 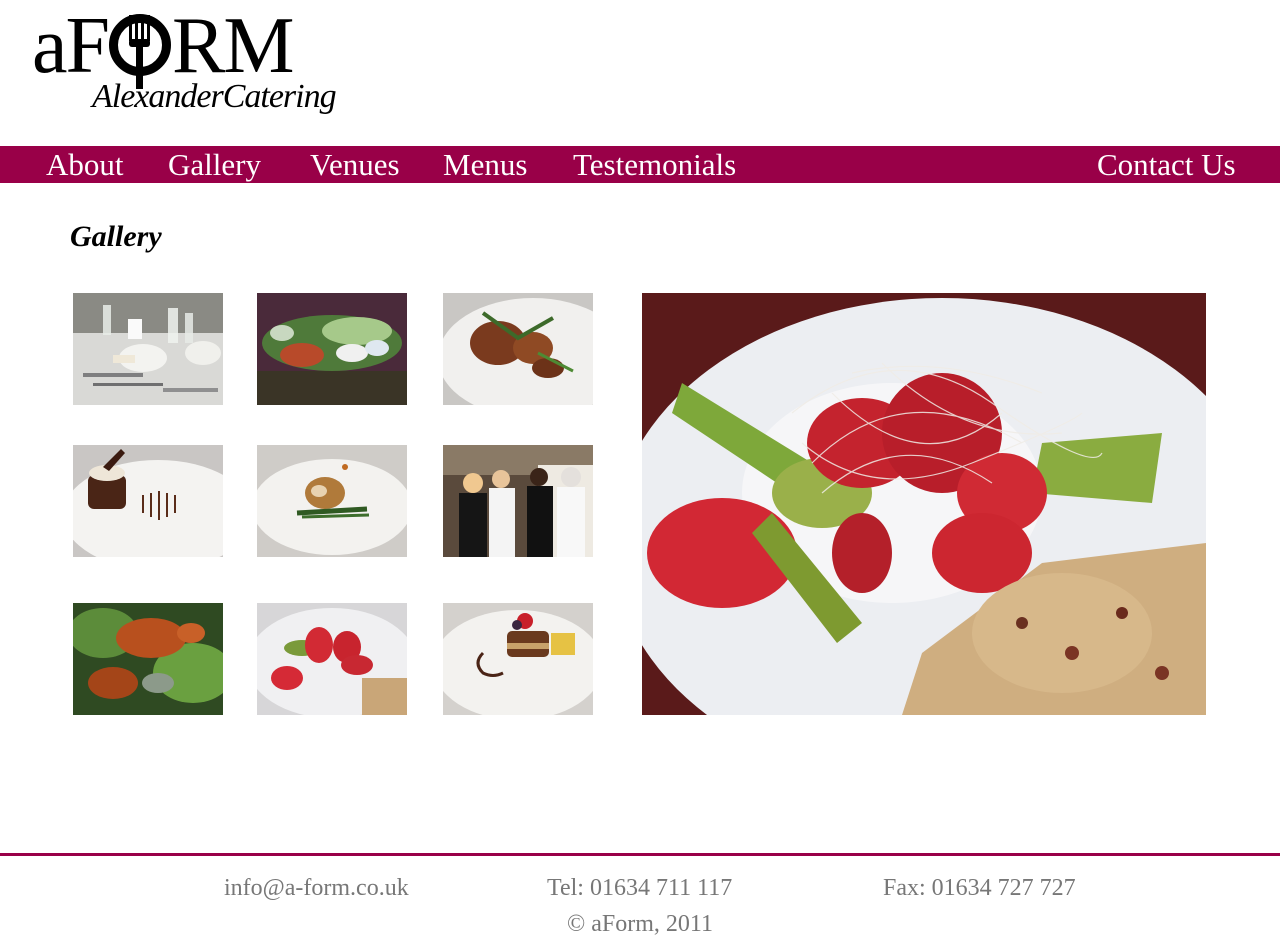 What do you see at coordinates (1166, 164) in the screenshot?
I see `nav-contact-us: Contact Us` at bounding box center [1166, 164].